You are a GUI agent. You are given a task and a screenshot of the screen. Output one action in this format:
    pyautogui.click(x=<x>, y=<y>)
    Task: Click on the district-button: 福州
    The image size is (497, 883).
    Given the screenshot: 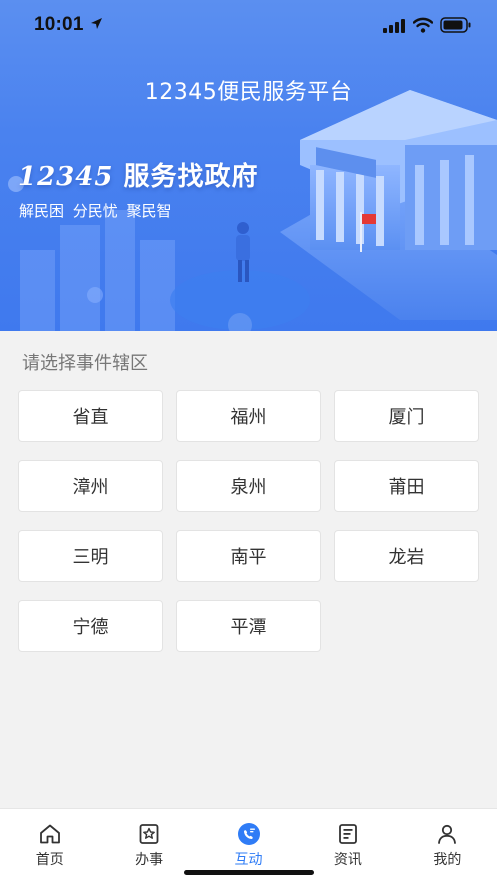 What is the action you would take?
    pyautogui.click(x=248, y=416)
    